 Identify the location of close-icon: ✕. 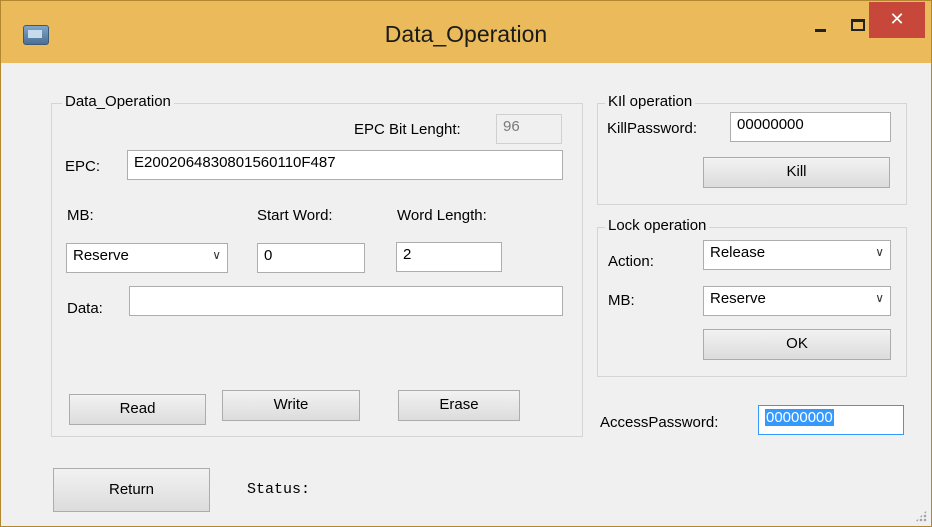
(897, 19).